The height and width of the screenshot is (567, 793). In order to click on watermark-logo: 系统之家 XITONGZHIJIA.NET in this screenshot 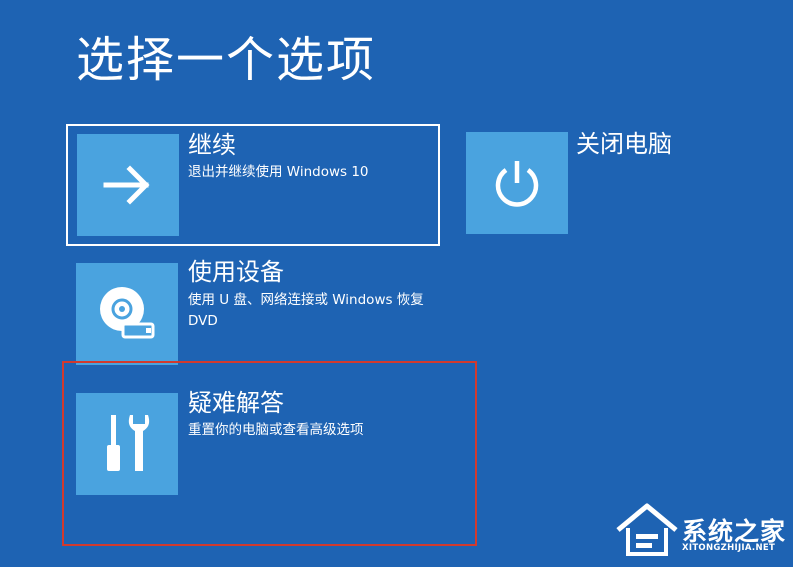, I will do `click(701, 530)`.